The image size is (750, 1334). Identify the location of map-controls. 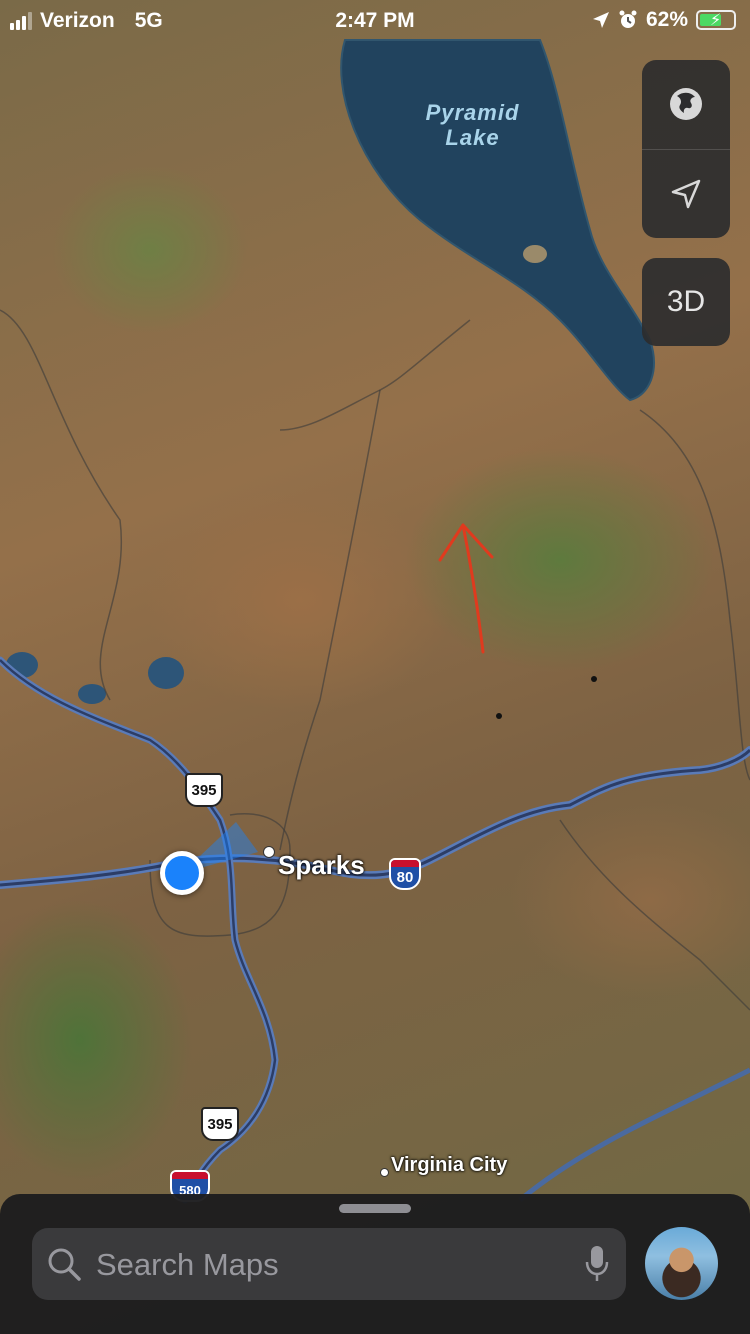
(686, 149).